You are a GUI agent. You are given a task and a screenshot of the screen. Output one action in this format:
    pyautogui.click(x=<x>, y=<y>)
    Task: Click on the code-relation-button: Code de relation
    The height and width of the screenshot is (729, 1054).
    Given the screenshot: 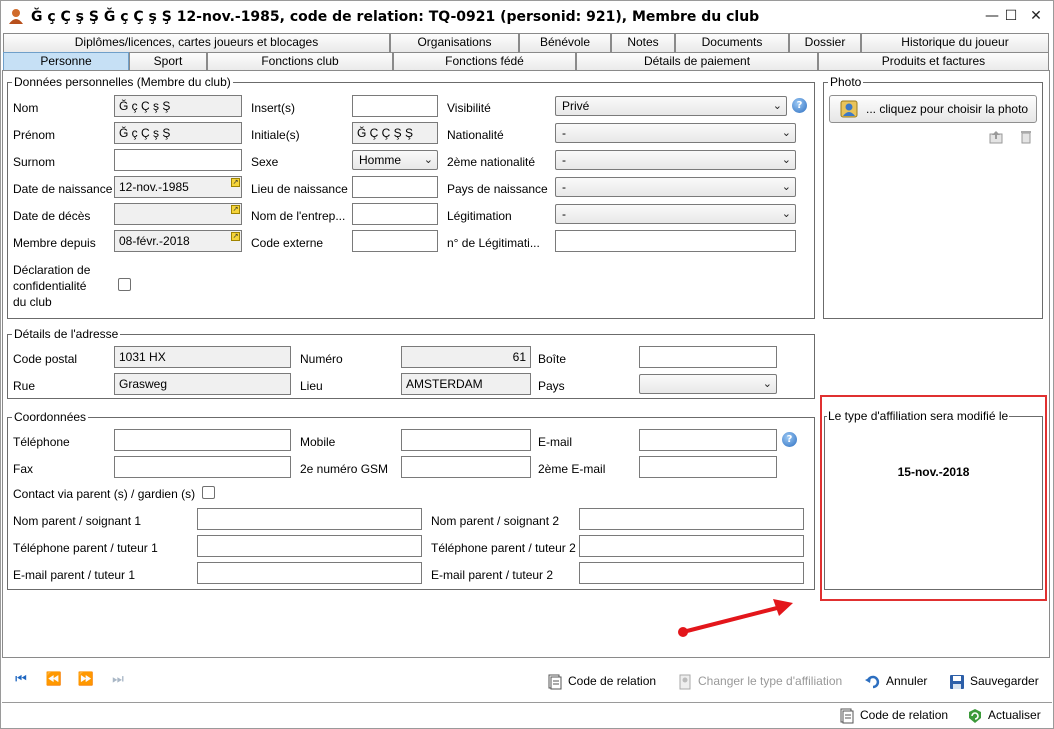 What is the action you would take?
    pyautogui.click(x=601, y=681)
    